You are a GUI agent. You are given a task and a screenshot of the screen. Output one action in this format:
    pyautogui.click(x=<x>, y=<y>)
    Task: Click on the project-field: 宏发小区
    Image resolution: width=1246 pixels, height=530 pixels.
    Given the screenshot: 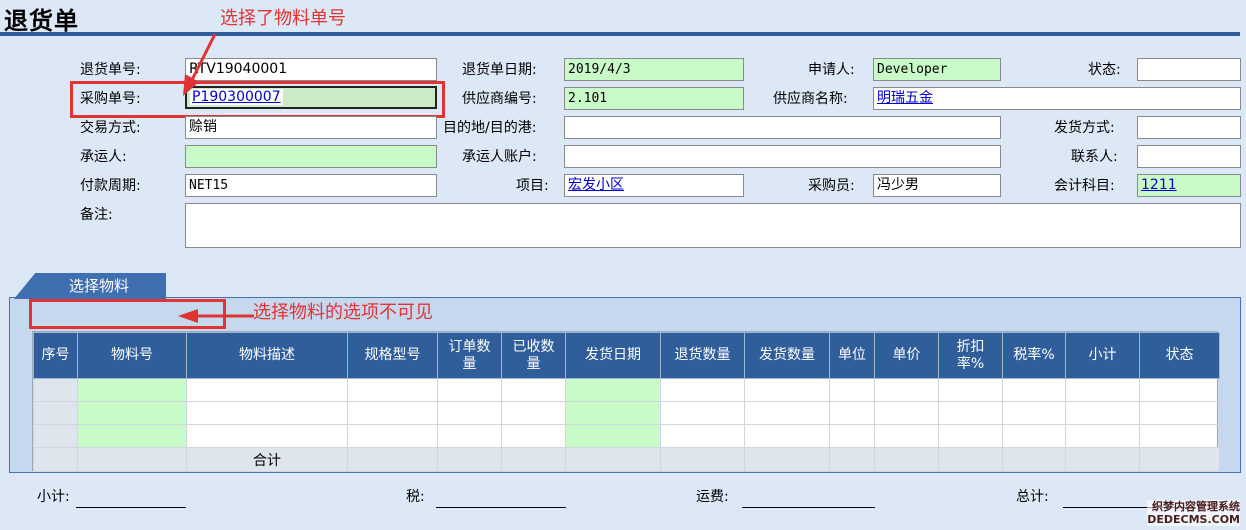 What is the action you would take?
    pyautogui.click(x=654, y=185)
    